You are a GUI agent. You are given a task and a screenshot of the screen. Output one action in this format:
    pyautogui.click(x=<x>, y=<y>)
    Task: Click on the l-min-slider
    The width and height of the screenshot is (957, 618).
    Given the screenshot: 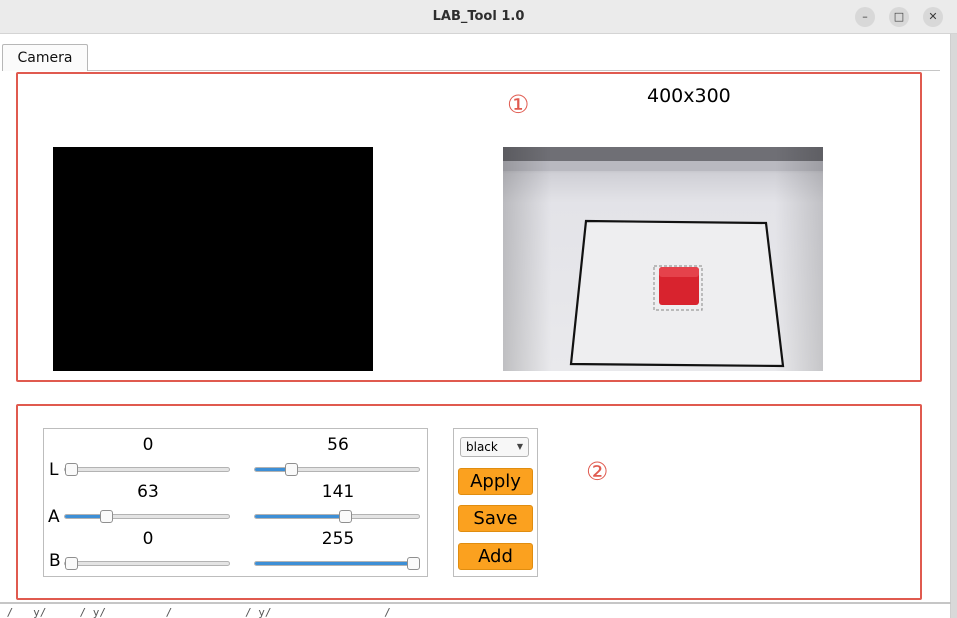 What is the action you would take?
    pyautogui.click(x=147, y=469)
    